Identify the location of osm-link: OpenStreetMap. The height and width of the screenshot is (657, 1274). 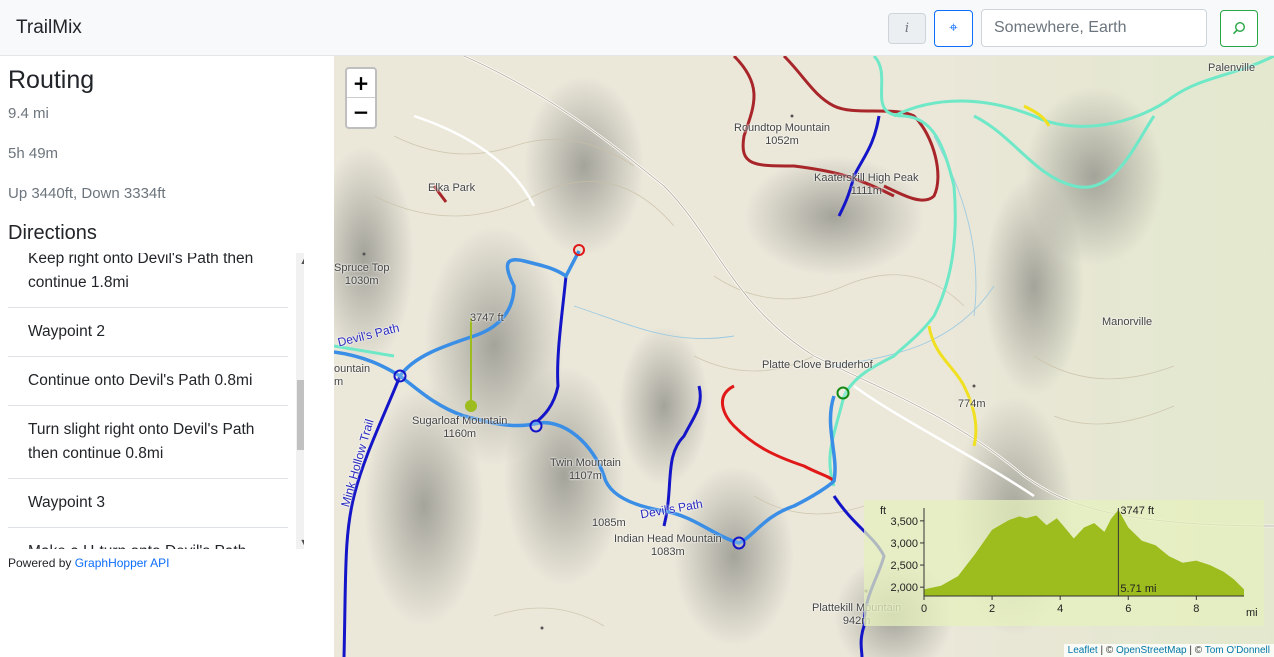
(1151, 650).